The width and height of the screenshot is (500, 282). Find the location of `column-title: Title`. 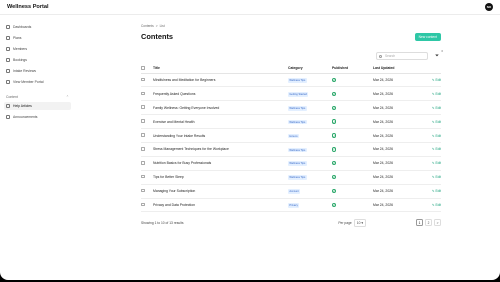

column-title: Title is located at coordinates (220, 69).